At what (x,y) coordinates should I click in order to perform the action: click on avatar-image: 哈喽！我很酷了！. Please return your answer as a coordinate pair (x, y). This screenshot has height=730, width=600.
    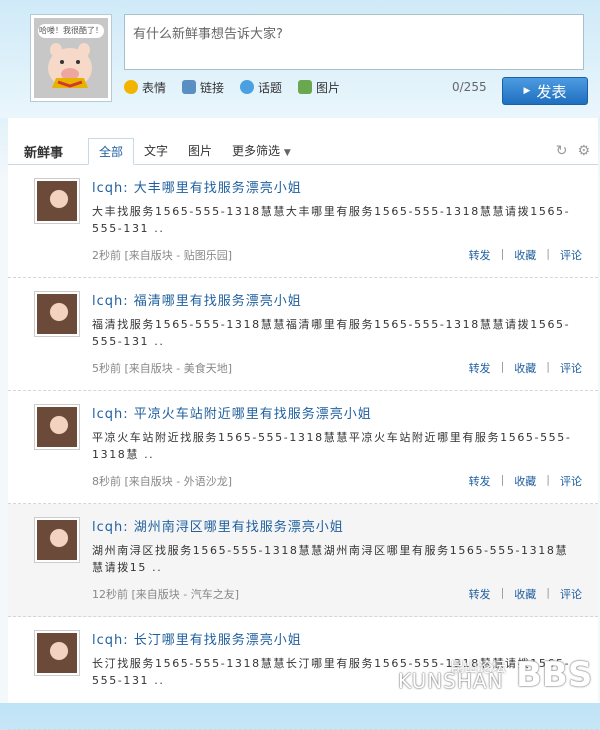
    Looking at the image, I should click on (71, 58).